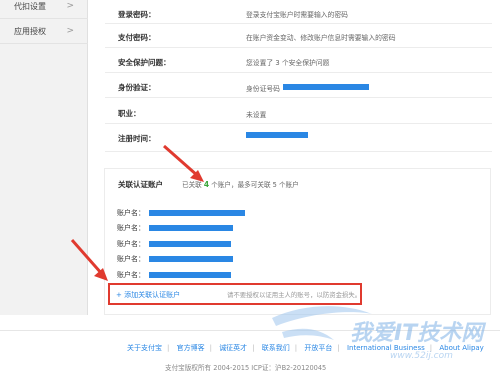 The width and height of the screenshot is (500, 375). What do you see at coordinates (294, 295) in the screenshot?
I see `add-account-tip: 请不要授权以证用主人的账号，以防资金损失。` at bounding box center [294, 295].